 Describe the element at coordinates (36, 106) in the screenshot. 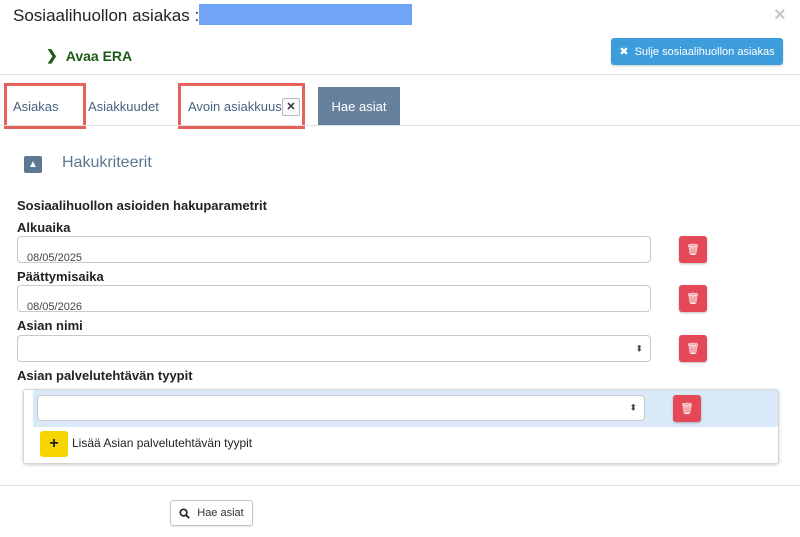

I see `tab-asiakas: Asiakas` at that location.